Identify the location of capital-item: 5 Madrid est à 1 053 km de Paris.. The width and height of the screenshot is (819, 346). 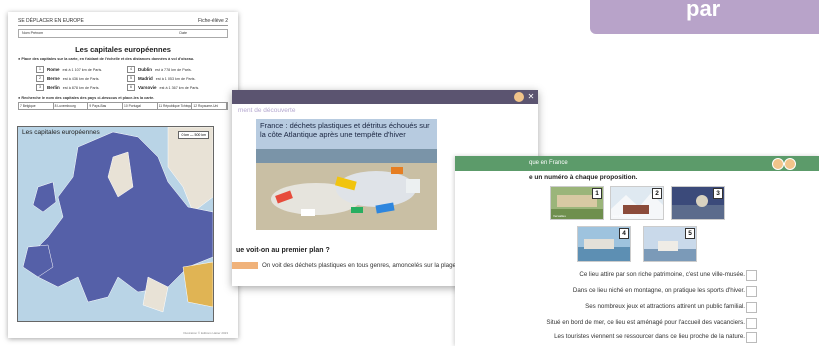
(168, 78).